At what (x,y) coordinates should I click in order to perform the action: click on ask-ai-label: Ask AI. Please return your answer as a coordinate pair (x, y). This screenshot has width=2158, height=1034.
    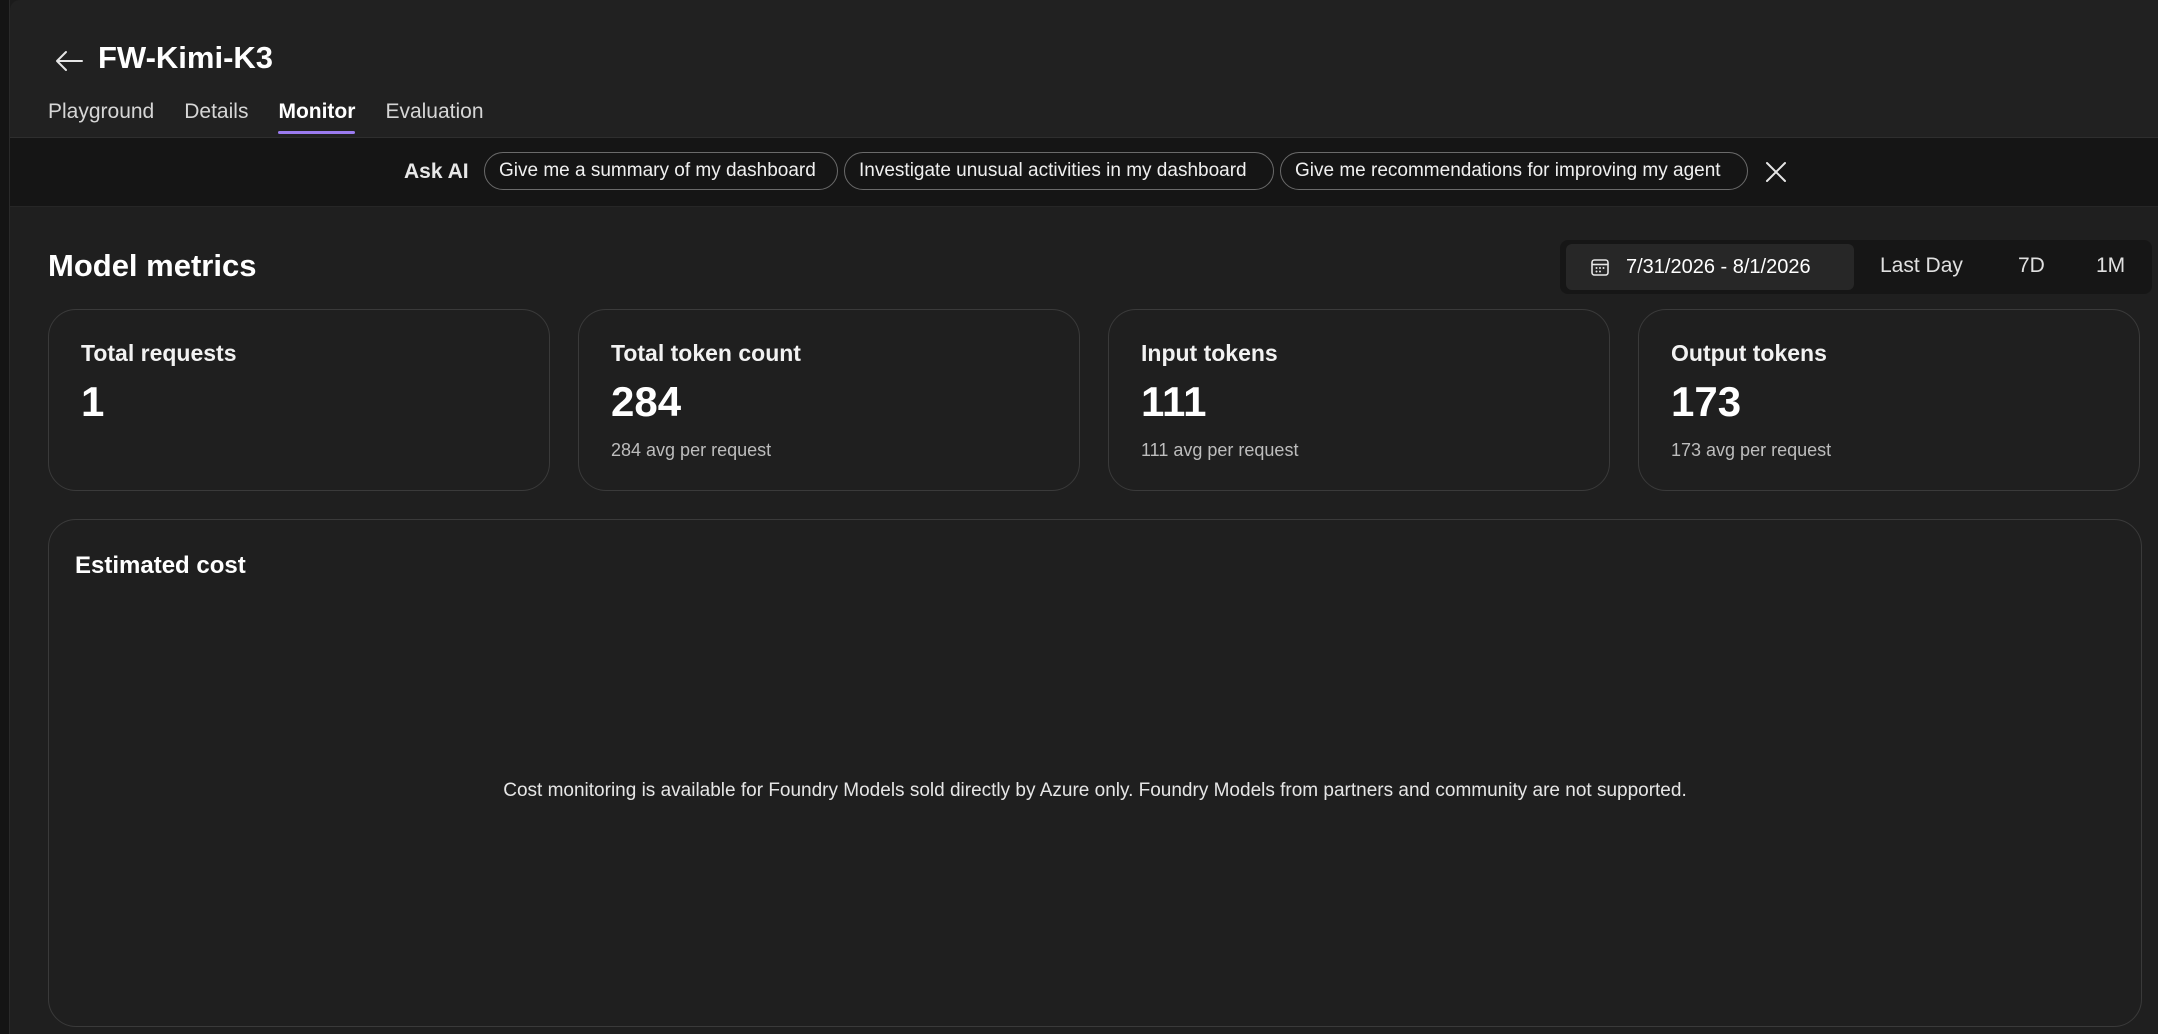
    Looking at the image, I should click on (436, 171).